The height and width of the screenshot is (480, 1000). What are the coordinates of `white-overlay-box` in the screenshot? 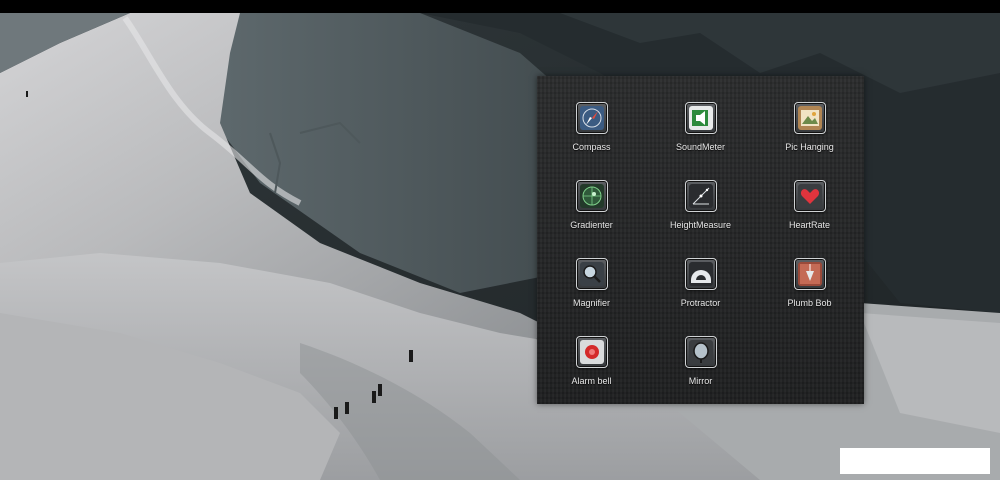 It's located at (915, 461).